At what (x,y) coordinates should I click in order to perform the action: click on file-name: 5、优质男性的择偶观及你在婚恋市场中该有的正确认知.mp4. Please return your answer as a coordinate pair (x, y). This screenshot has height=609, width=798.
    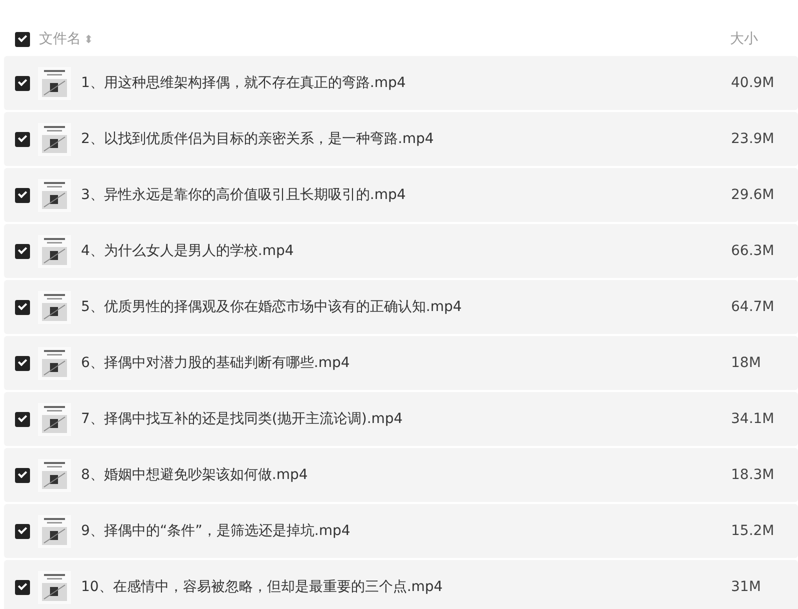
    Looking at the image, I should click on (271, 307).